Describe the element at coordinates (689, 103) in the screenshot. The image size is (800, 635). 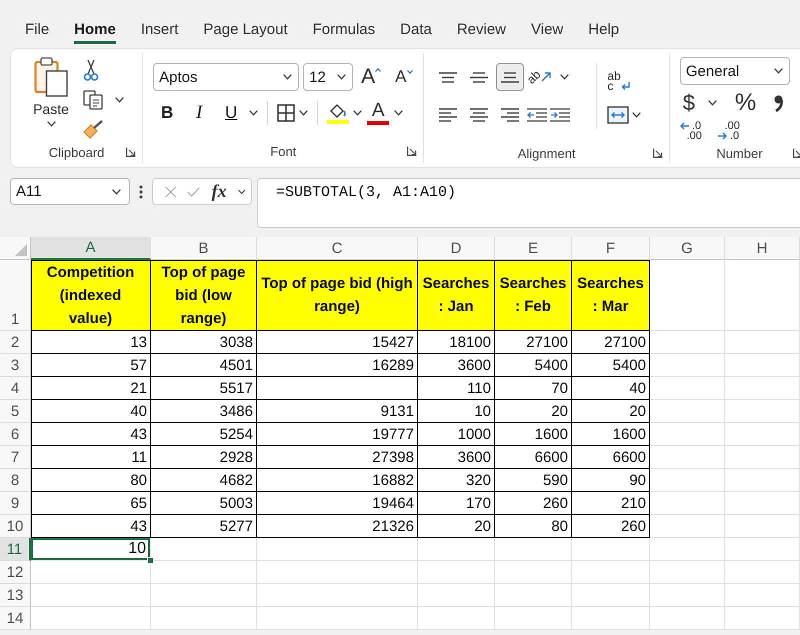
I see `currency-button: $` at that location.